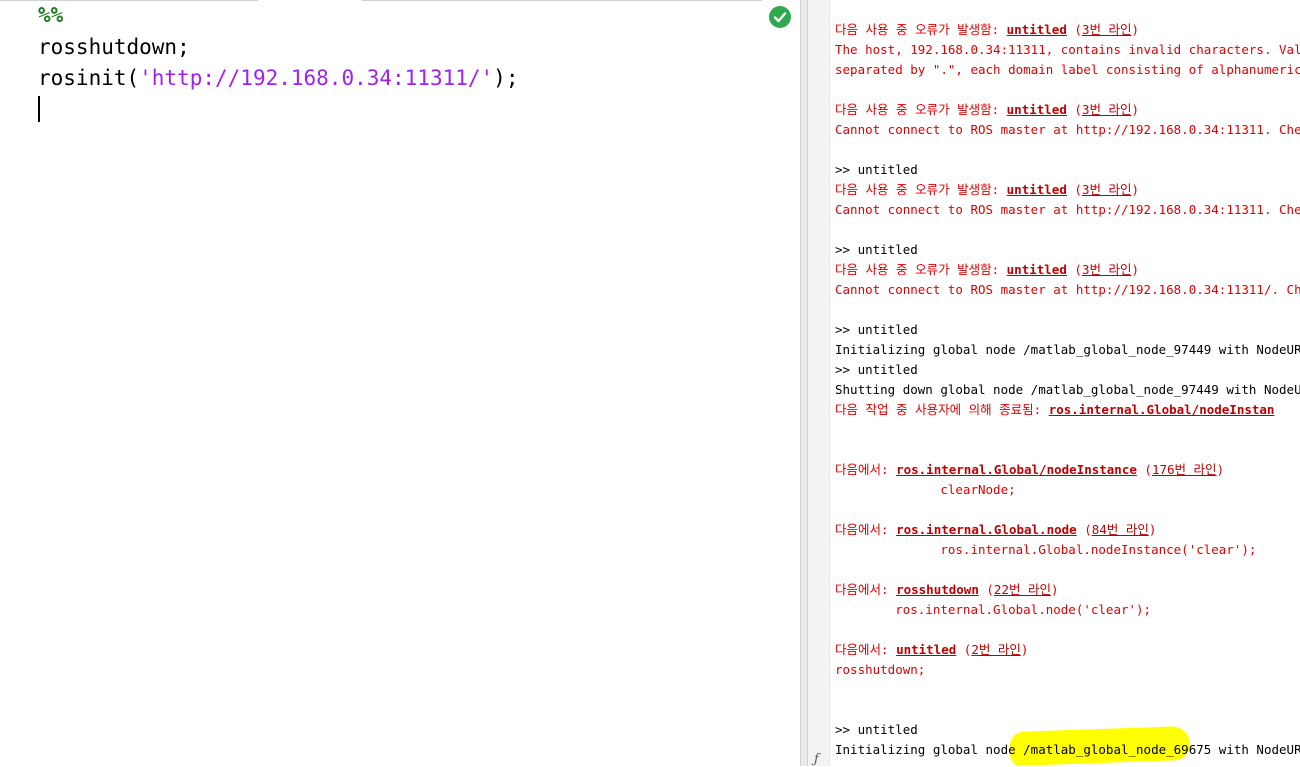  I want to click on code-line-3: rosinit('http://192.168.0.34:11311/');, so click(278, 78).